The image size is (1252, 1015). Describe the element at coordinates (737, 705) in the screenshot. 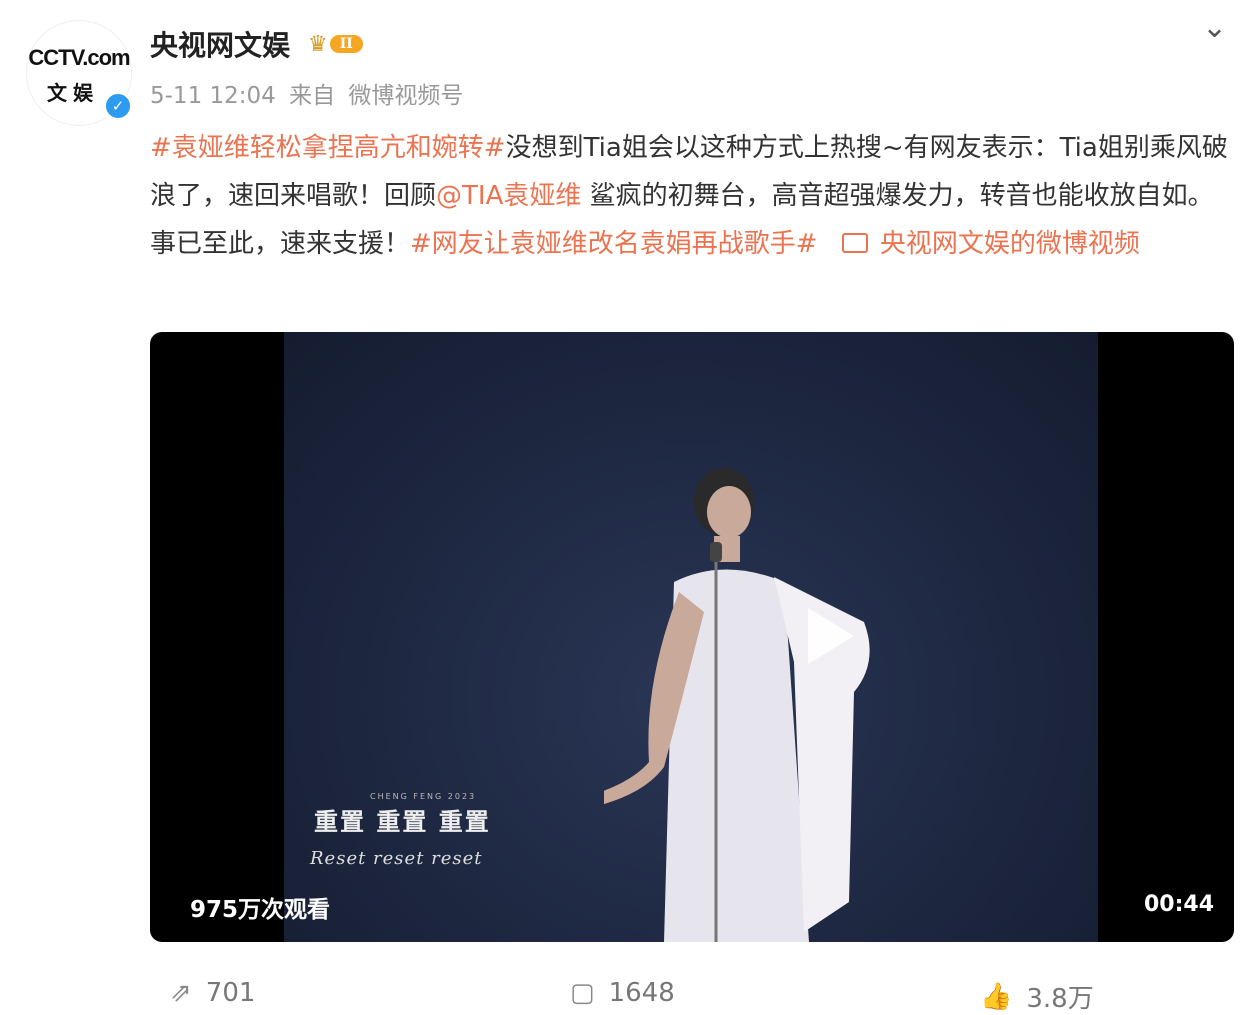

I see `performer-image` at that location.